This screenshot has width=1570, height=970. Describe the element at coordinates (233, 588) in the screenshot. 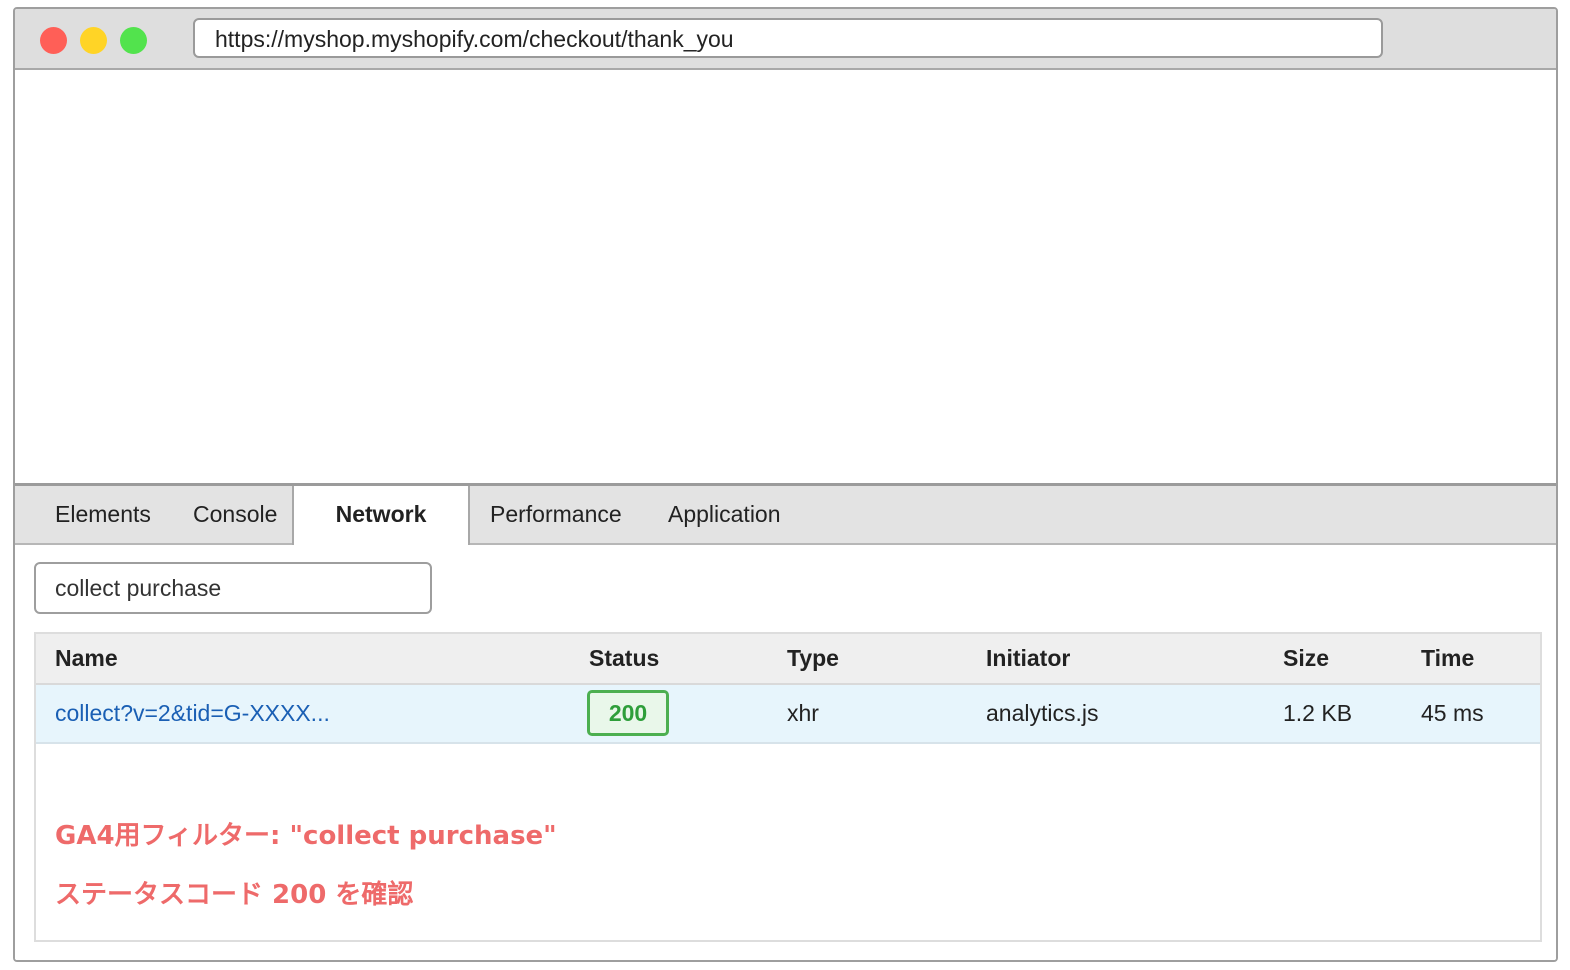

I see `network-filter-input` at that location.